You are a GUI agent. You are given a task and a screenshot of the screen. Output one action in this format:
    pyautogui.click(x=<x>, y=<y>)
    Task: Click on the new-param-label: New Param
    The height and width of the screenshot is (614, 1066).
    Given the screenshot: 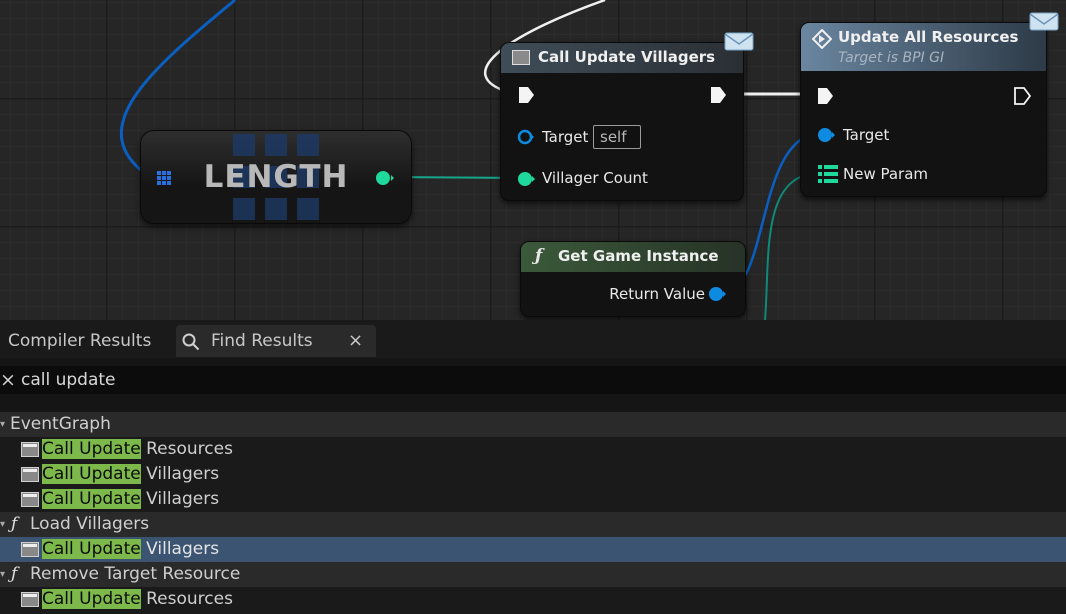 What is the action you would take?
    pyautogui.click(x=886, y=174)
    